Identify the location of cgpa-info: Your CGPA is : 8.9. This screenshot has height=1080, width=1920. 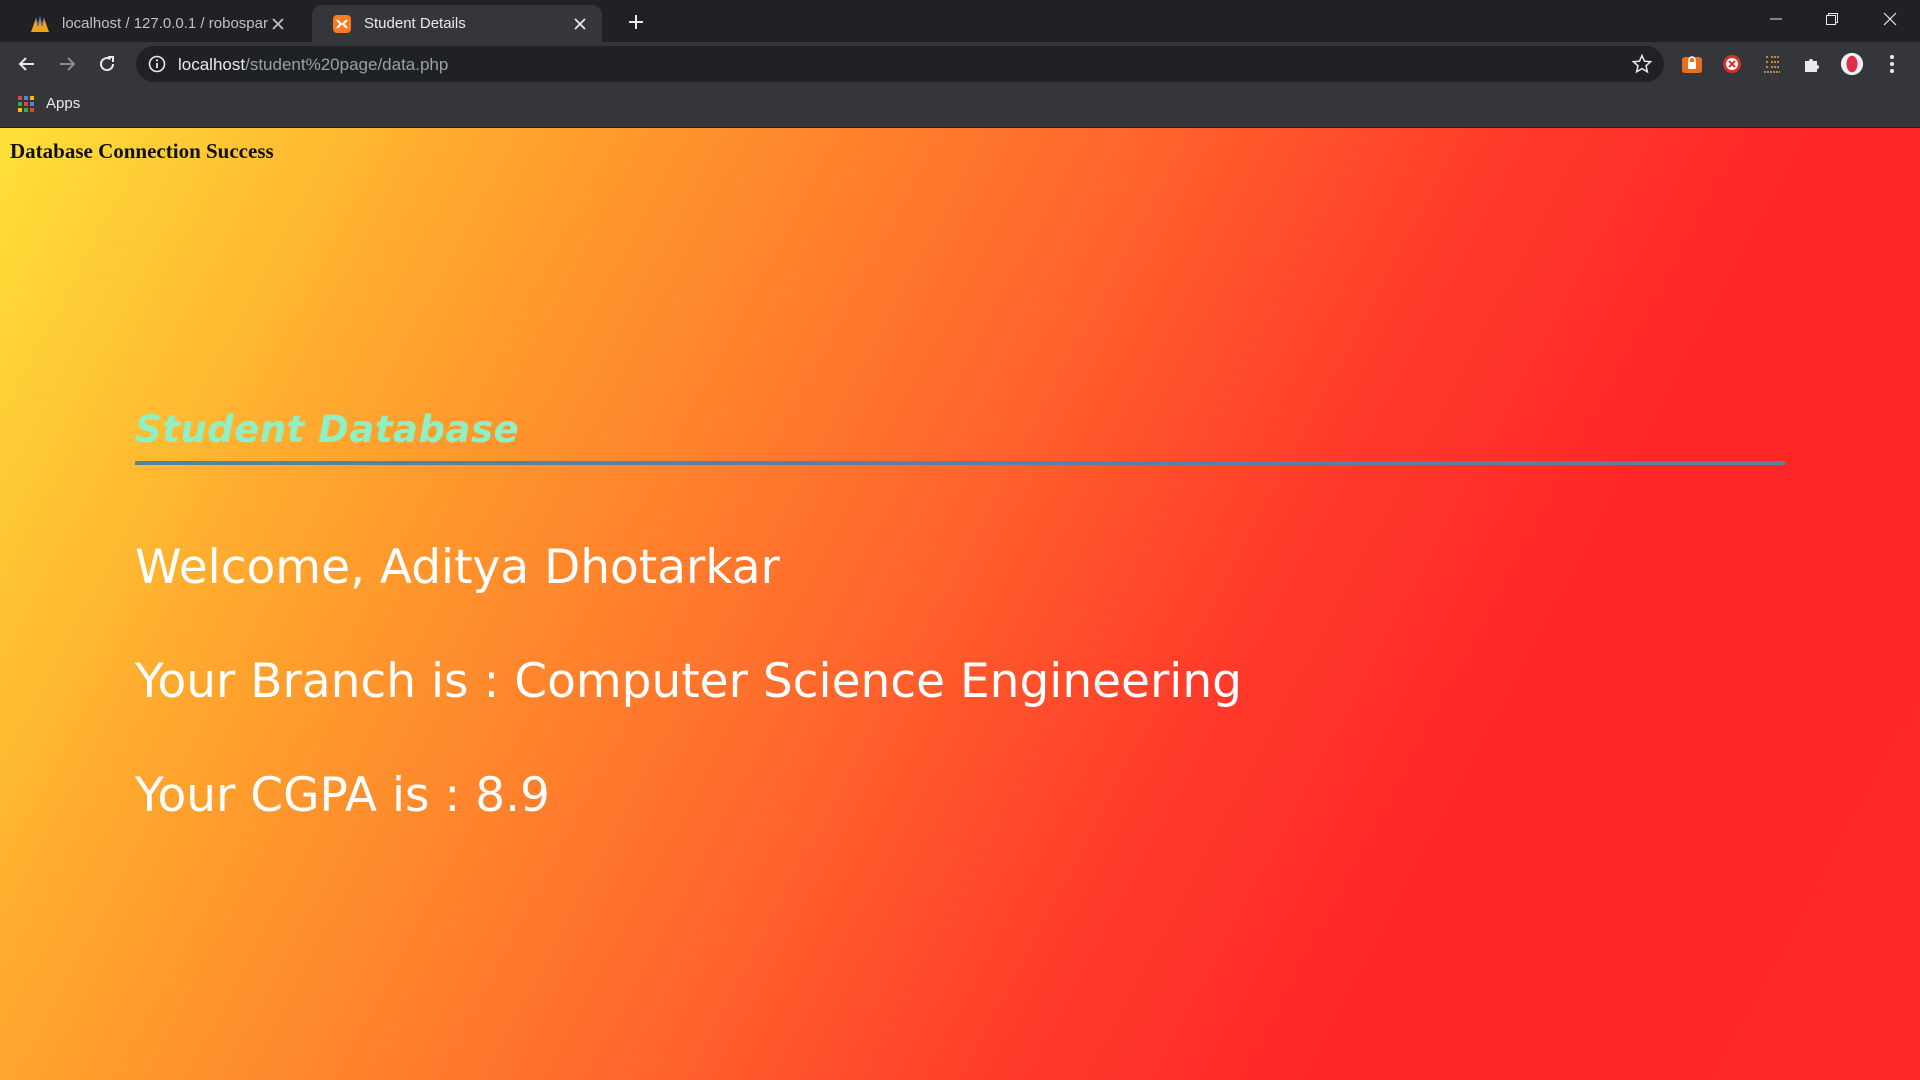
(342, 795).